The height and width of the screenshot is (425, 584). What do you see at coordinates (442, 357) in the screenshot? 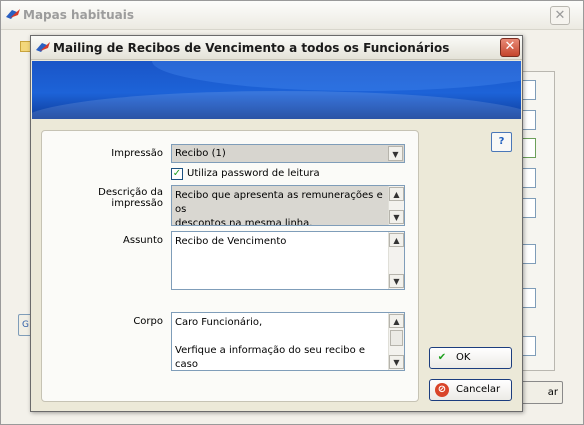
I see `checkmark-icon: ✔` at bounding box center [442, 357].